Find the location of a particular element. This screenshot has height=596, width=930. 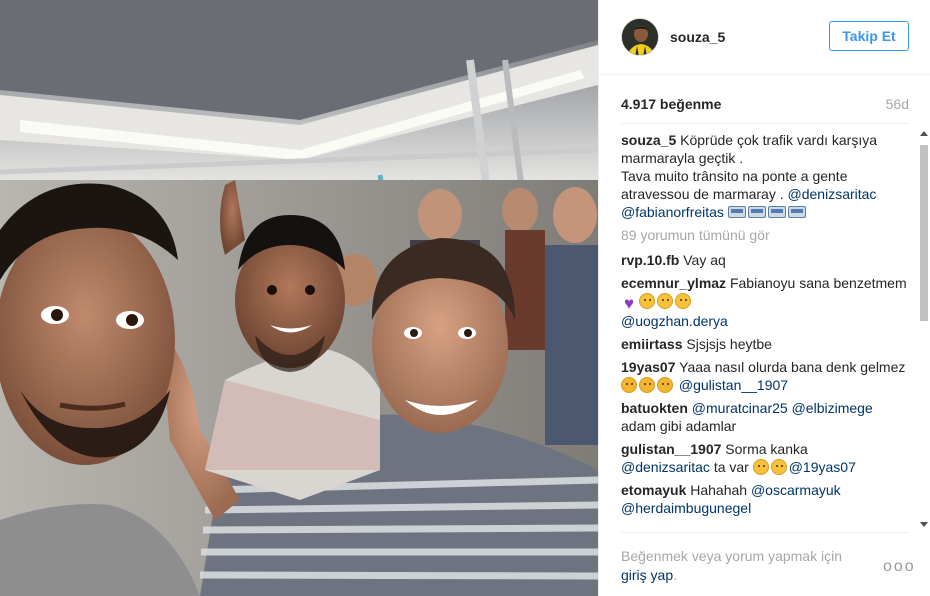

comment-text: Fabianoyu sana benzetmem is located at coordinates (818, 283).